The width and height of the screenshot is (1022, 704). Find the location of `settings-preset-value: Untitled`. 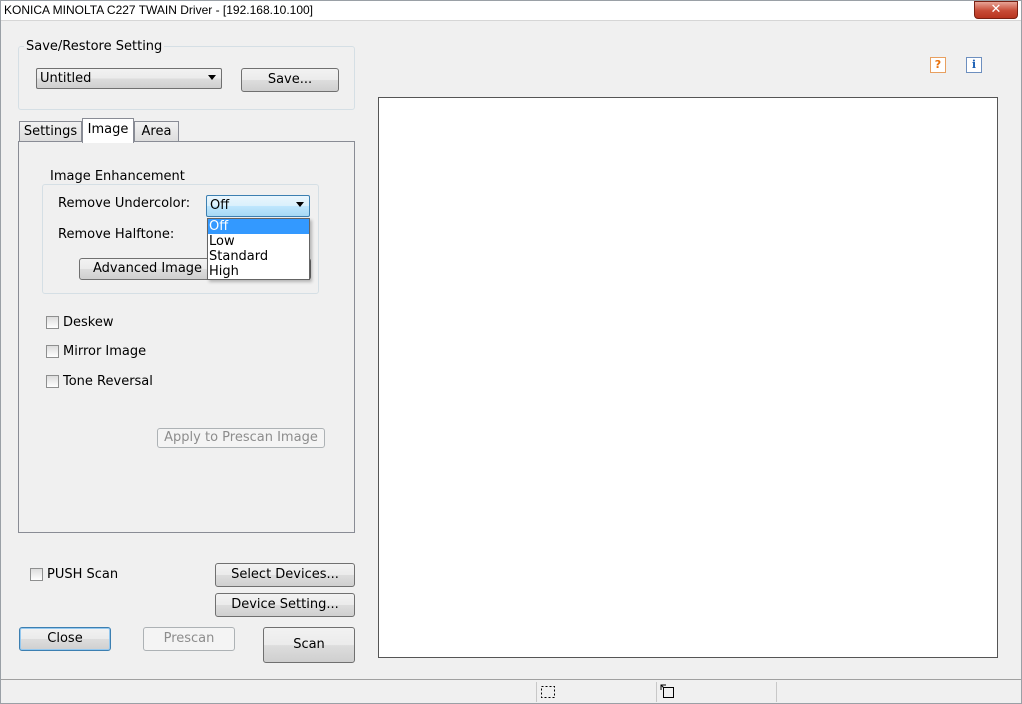

settings-preset-value: Untitled is located at coordinates (66, 78).